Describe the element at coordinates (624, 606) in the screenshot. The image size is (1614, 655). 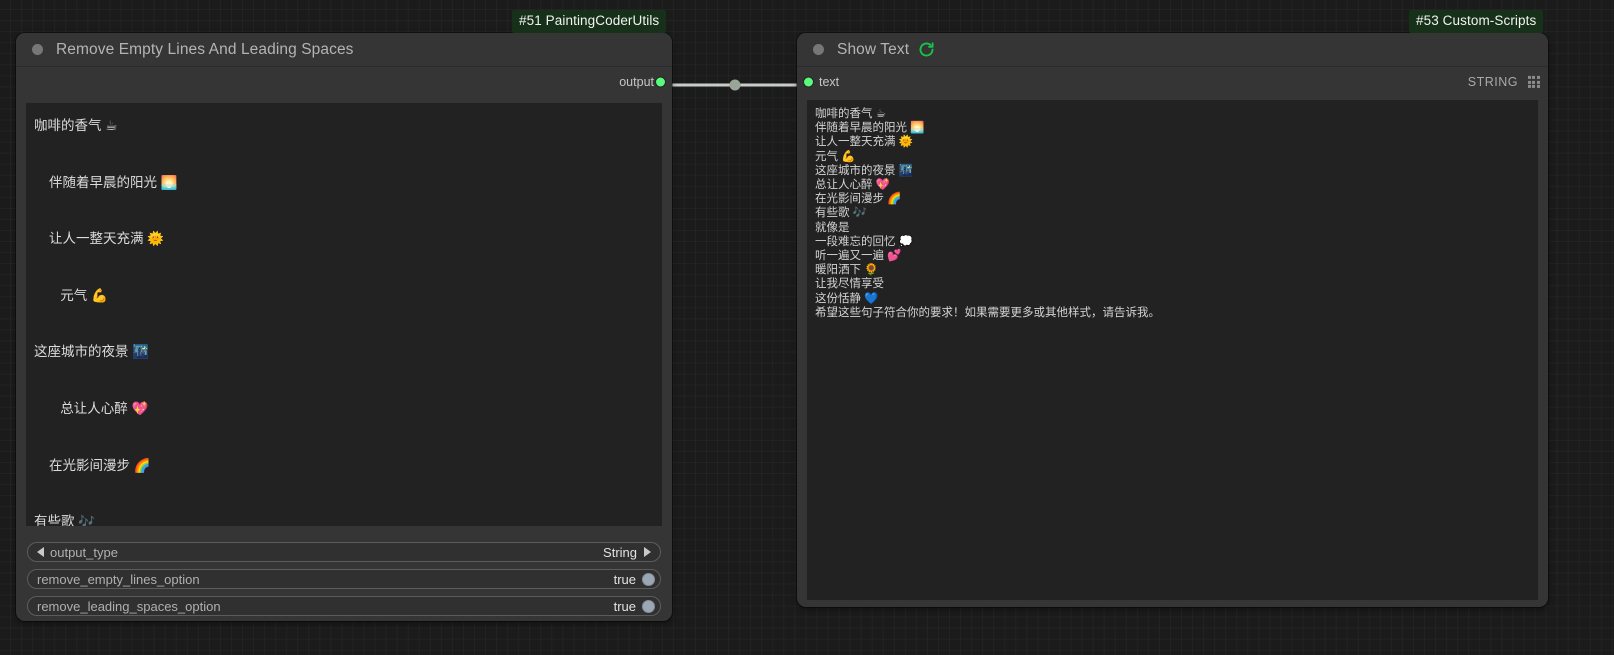
I see `widget-remove-leading-spaces-value: true` at that location.